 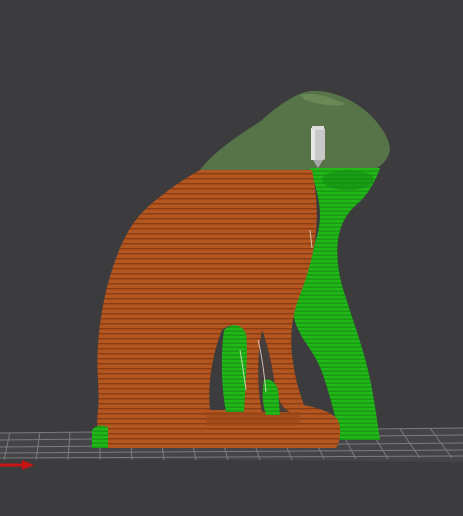 I want to click on x-axis-arrow-icon, so click(x=17, y=465).